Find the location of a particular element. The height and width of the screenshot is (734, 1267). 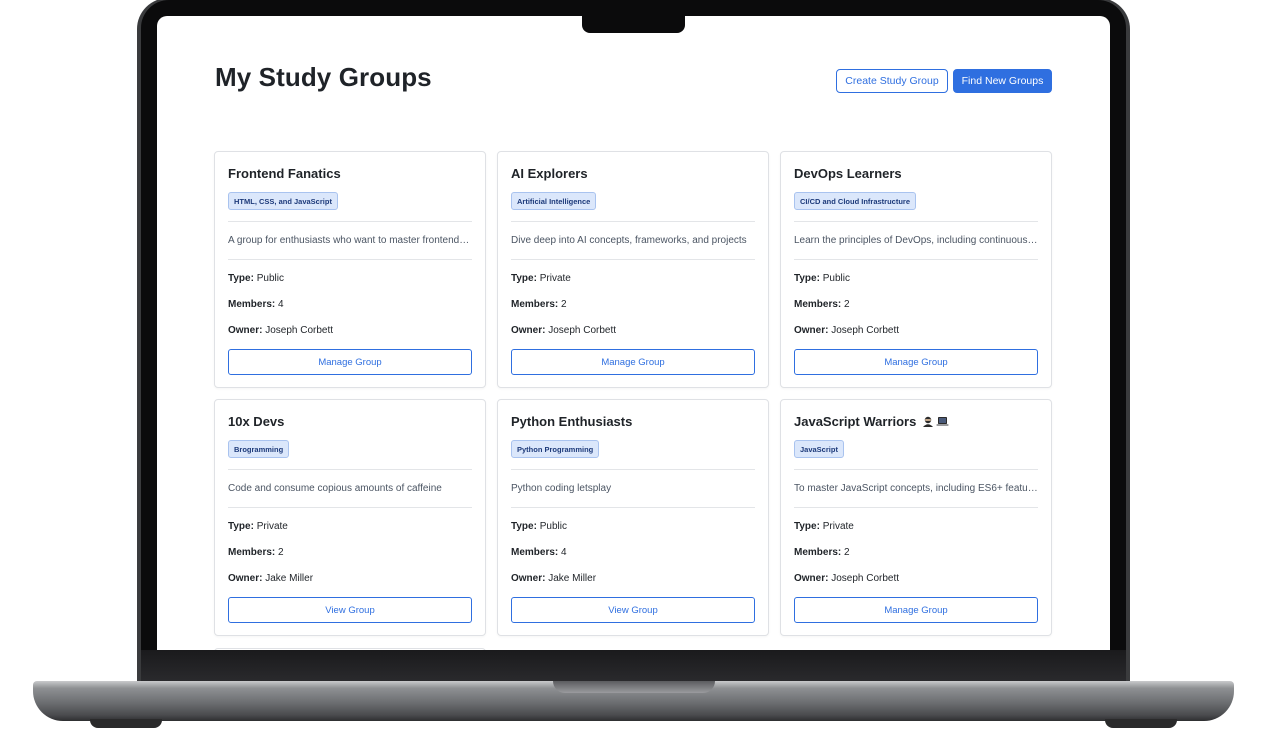

group-name: Python Enthusiasts is located at coordinates (572, 421).